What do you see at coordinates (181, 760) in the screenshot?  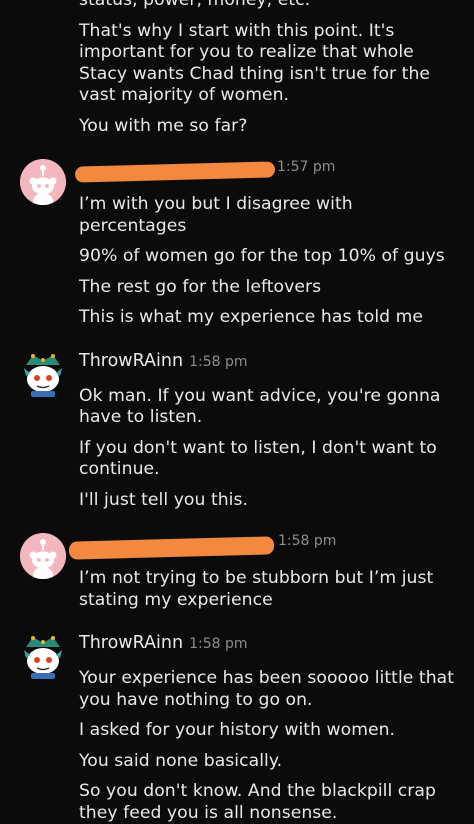 I see `message-text: You said none basically.` at bounding box center [181, 760].